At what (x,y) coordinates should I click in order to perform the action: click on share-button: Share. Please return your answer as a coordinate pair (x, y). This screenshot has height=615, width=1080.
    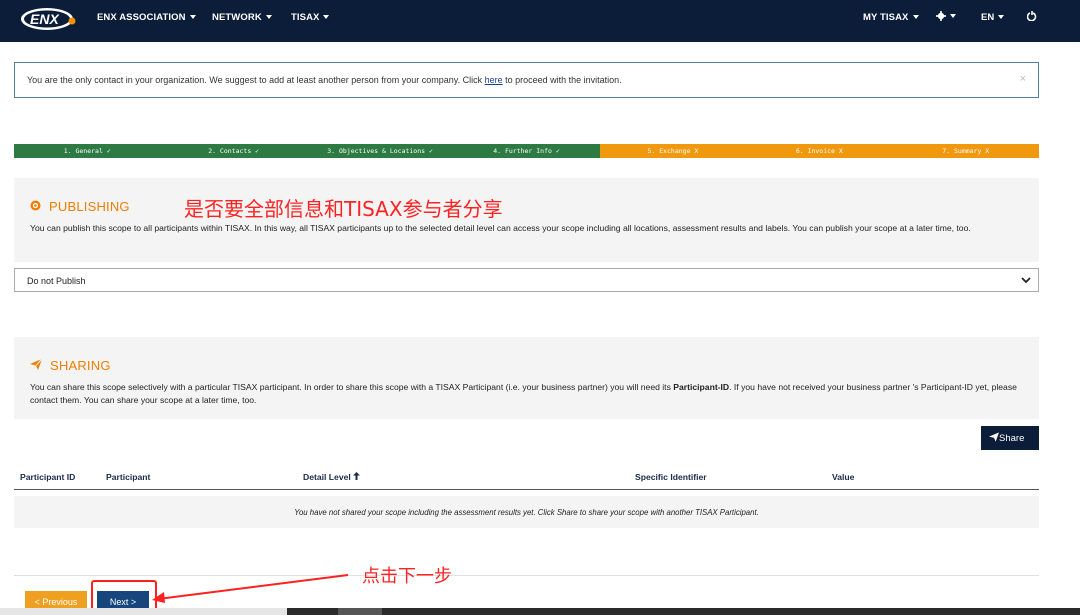
    Looking at the image, I should click on (1010, 438).